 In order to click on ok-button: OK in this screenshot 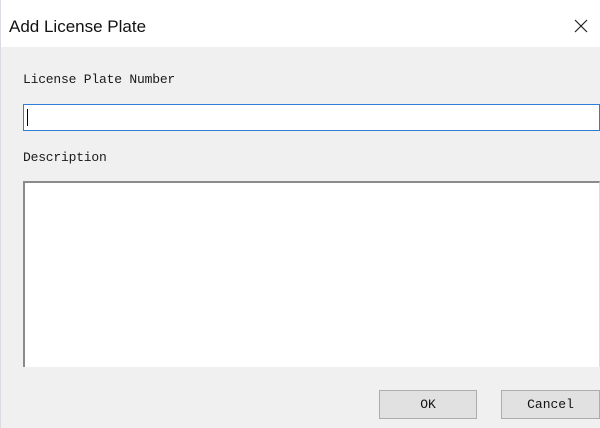, I will do `click(428, 404)`.